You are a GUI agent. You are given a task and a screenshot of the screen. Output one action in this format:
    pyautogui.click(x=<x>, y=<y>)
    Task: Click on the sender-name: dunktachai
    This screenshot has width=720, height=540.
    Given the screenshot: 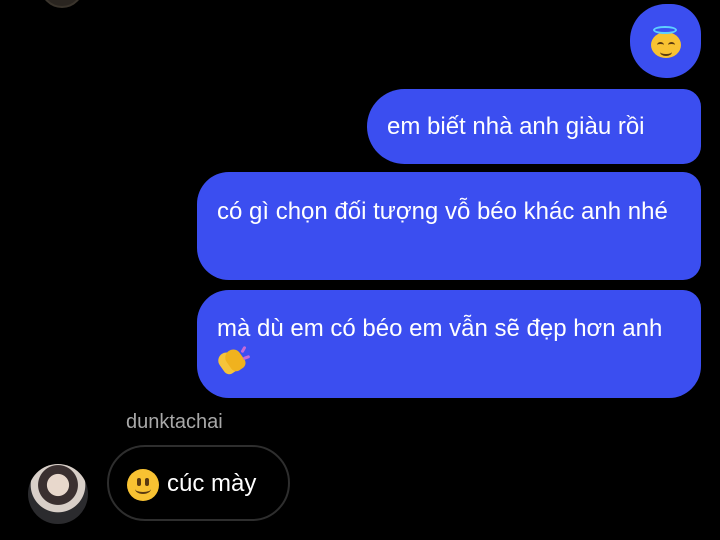 What is the action you would take?
    pyautogui.click(x=174, y=422)
    